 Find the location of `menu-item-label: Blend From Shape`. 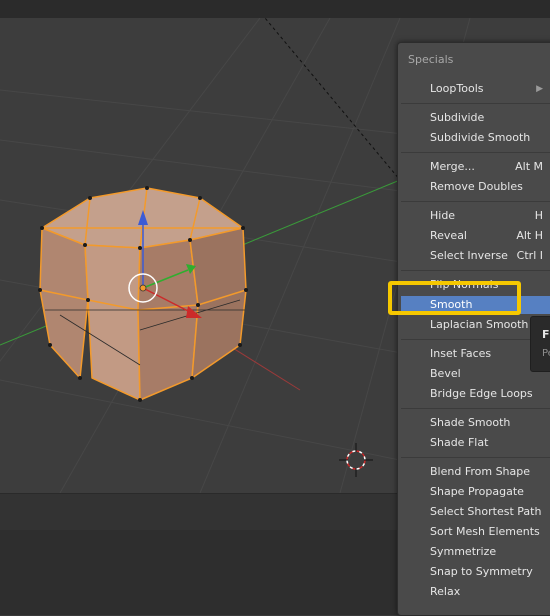

menu-item-label: Blend From Shape is located at coordinates (480, 471).